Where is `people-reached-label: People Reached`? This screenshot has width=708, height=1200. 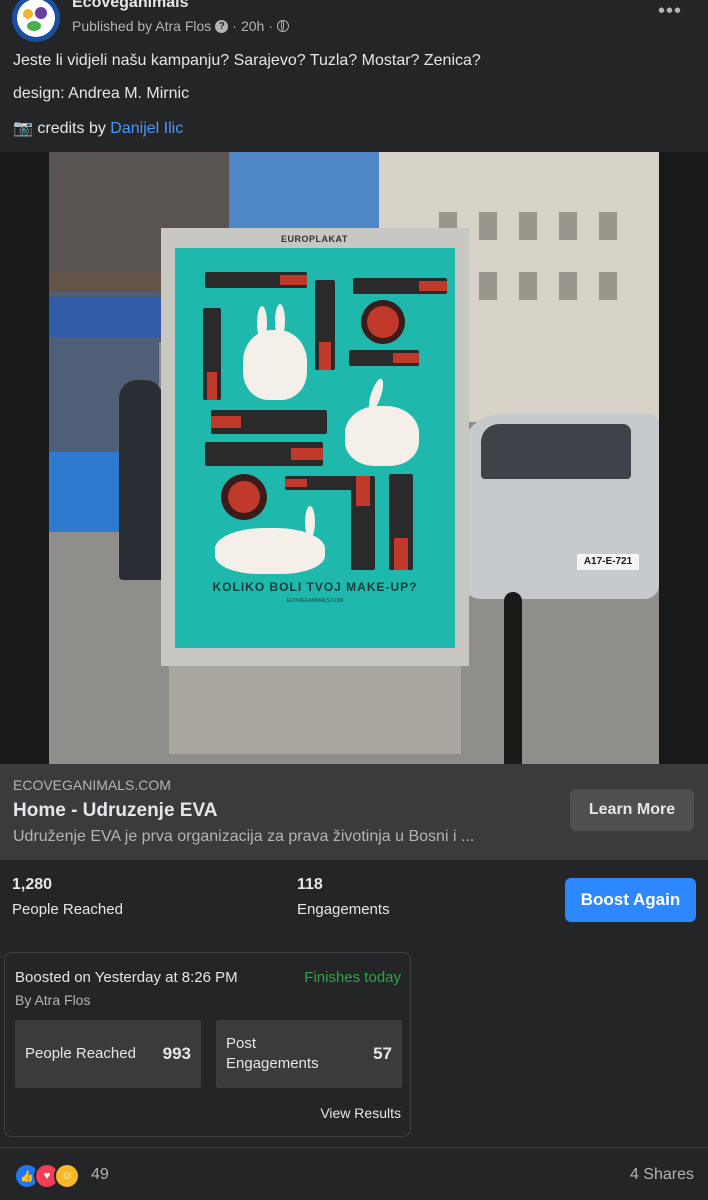
people-reached-label: People Reached is located at coordinates (67, 909).